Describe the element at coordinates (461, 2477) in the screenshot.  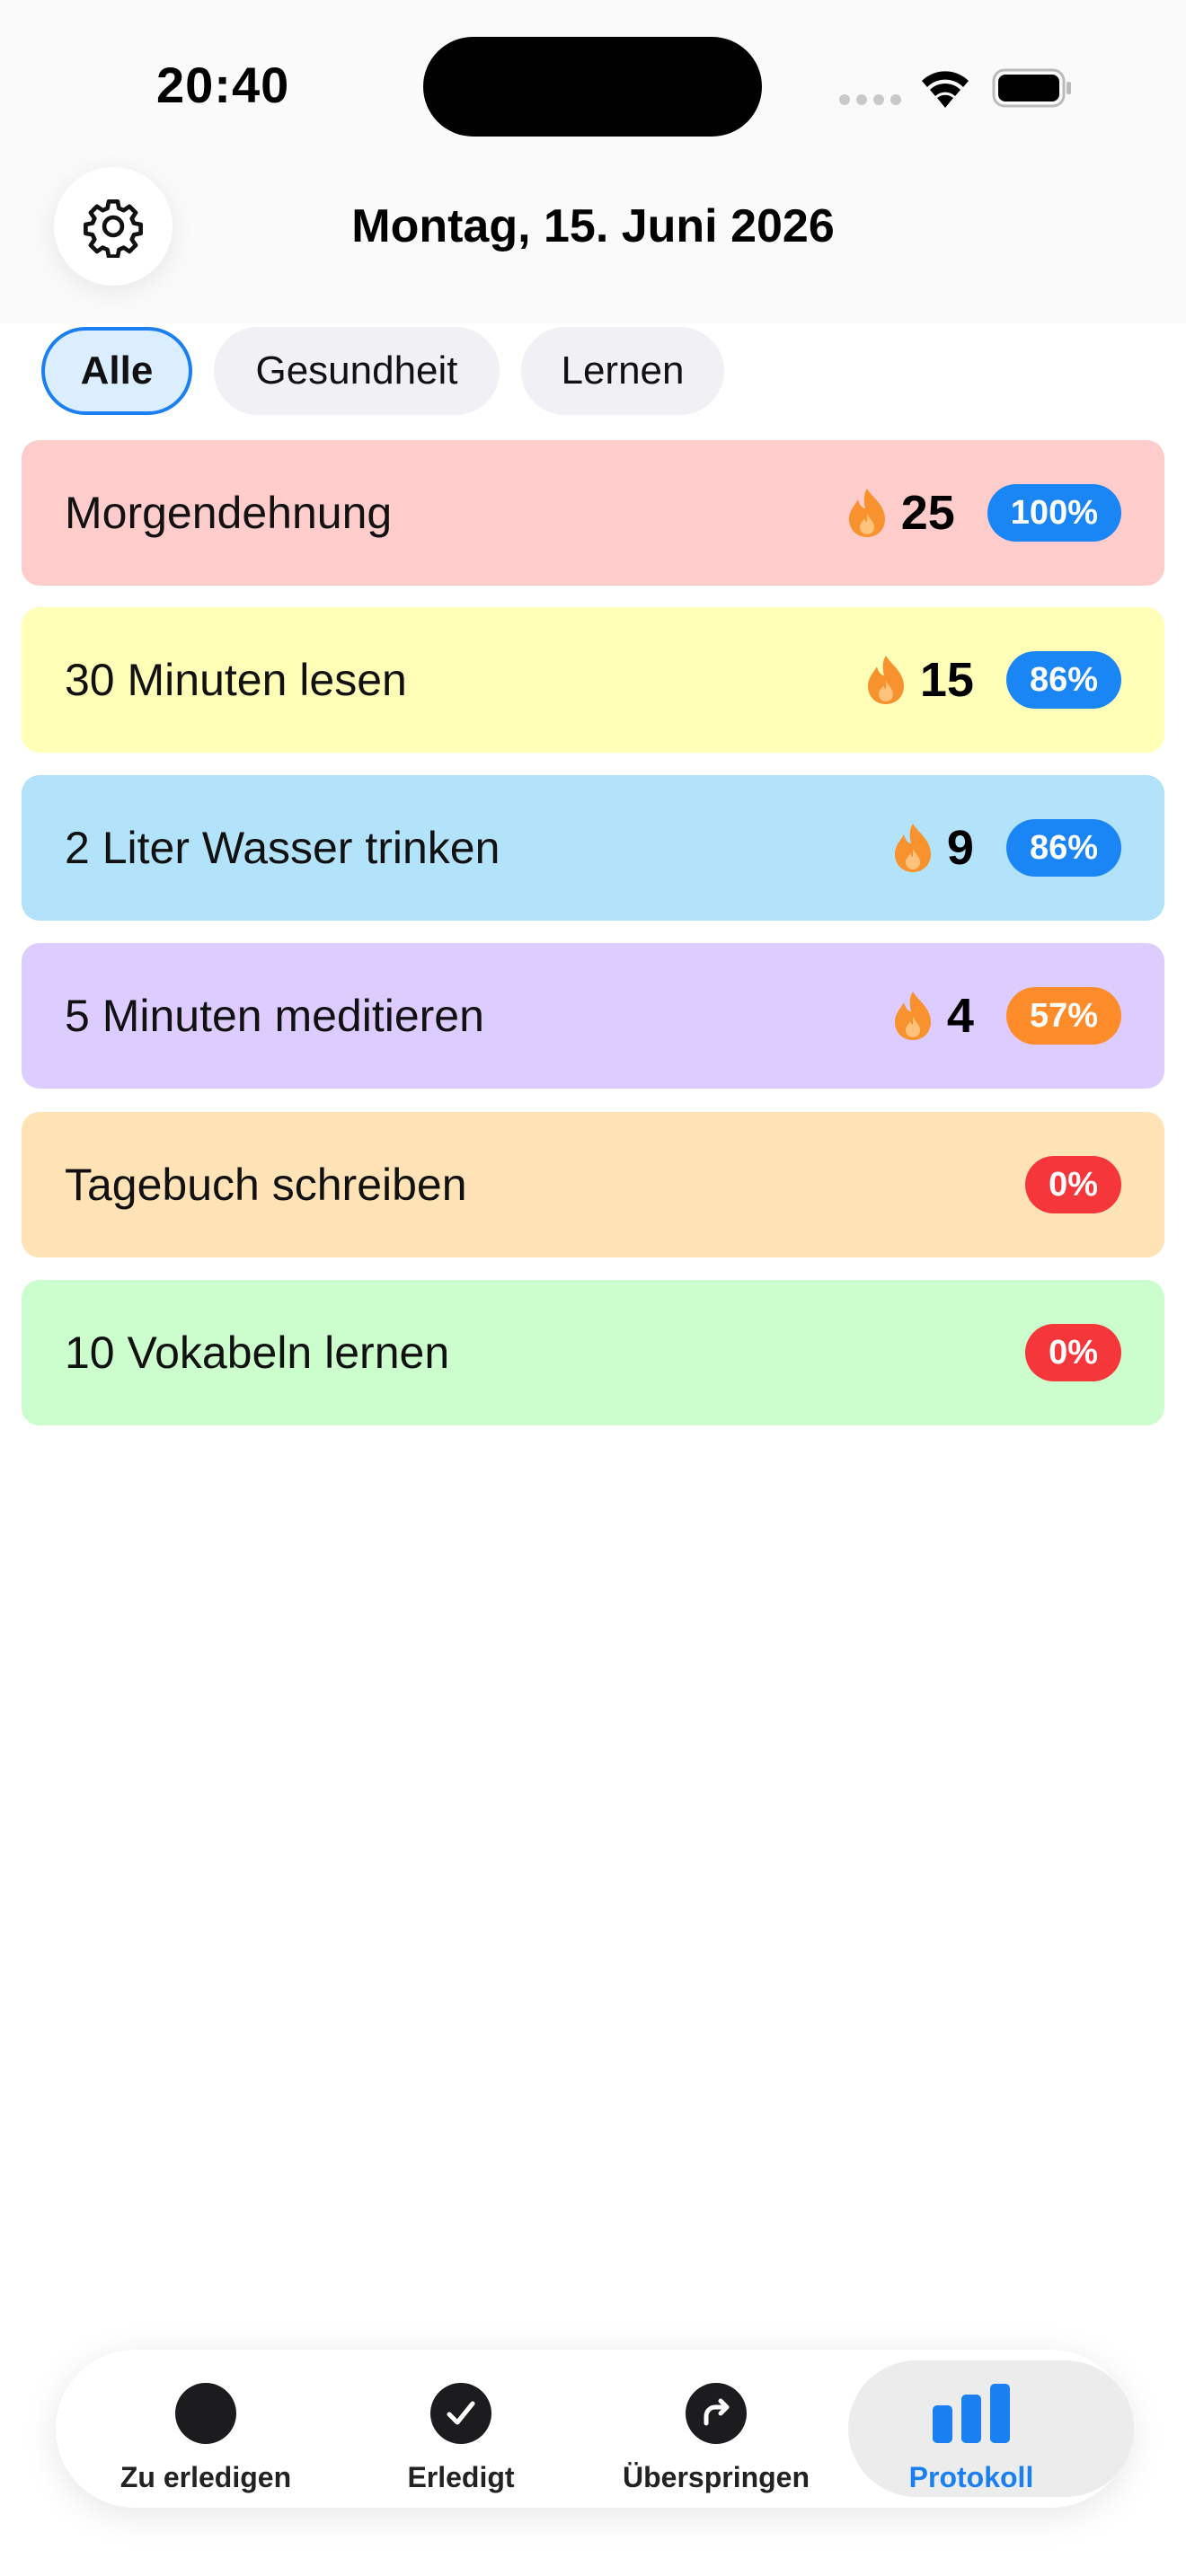
I see `tab-label: Erledigt` at that location.